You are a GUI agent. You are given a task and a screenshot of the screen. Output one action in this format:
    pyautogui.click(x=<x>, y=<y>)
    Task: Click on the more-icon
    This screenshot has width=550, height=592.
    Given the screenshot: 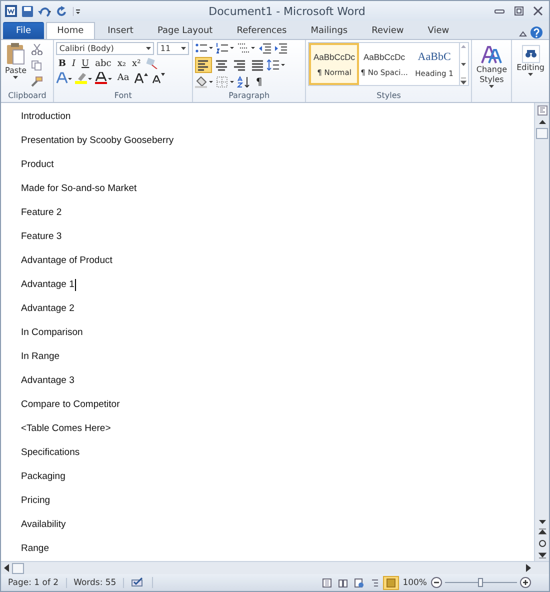 What is the action you would take?
    pyautogui.click(x=464, y=81)
    